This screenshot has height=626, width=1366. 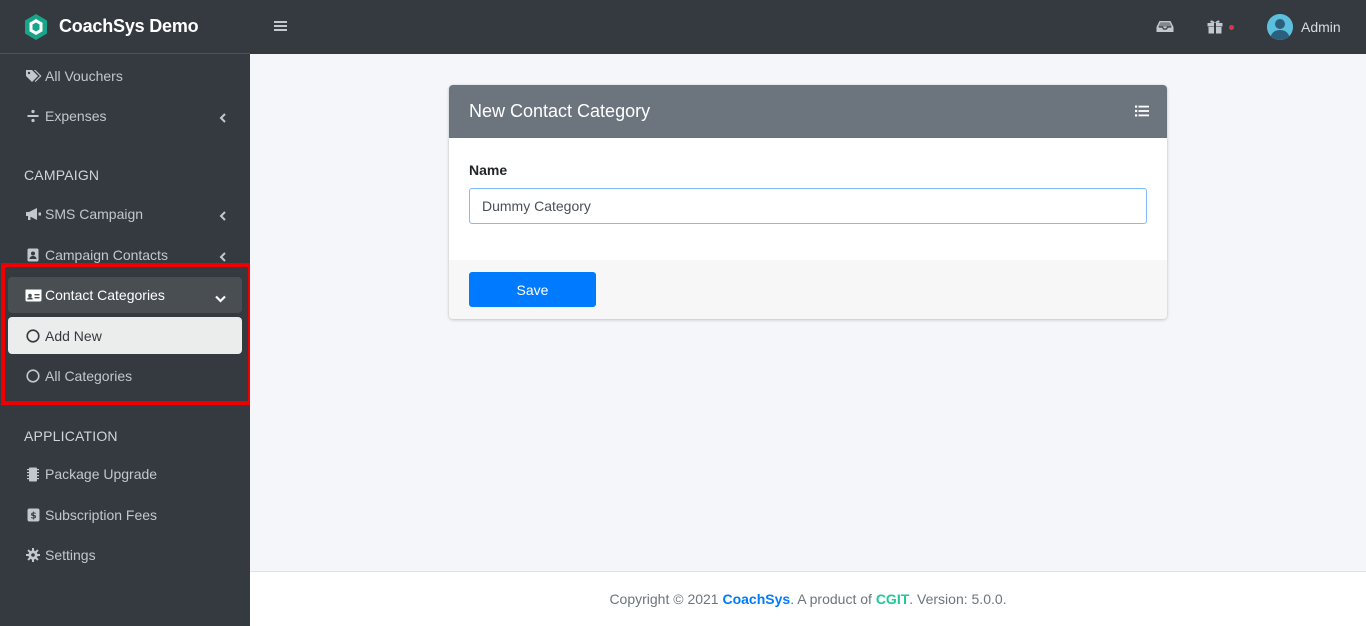 I want to click on brand: CoachSys Demo, so click(x=125, y=27).